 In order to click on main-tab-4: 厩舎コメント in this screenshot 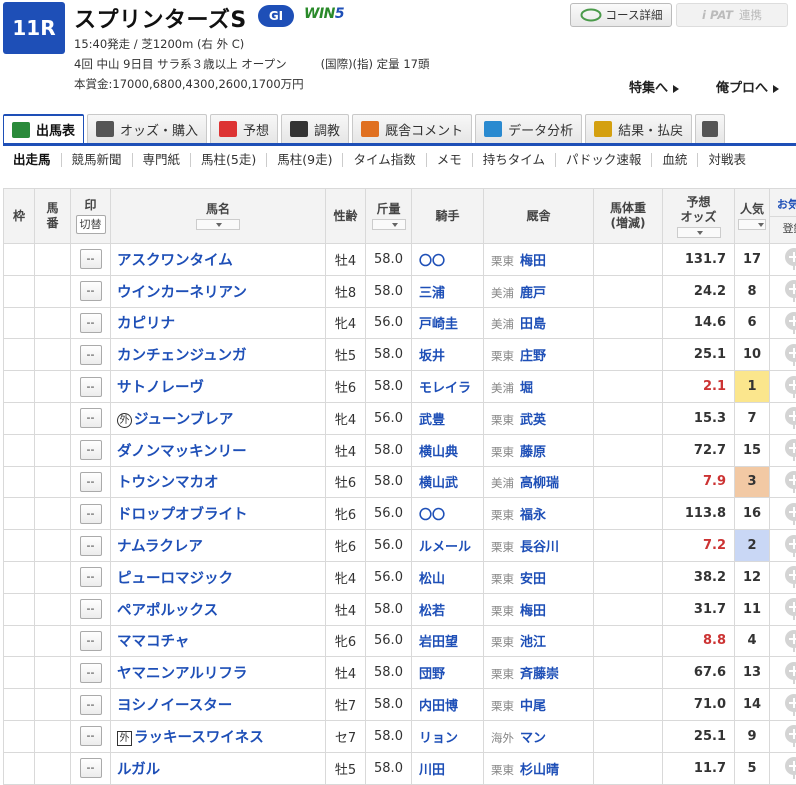, I will do `click(412, 128)`.